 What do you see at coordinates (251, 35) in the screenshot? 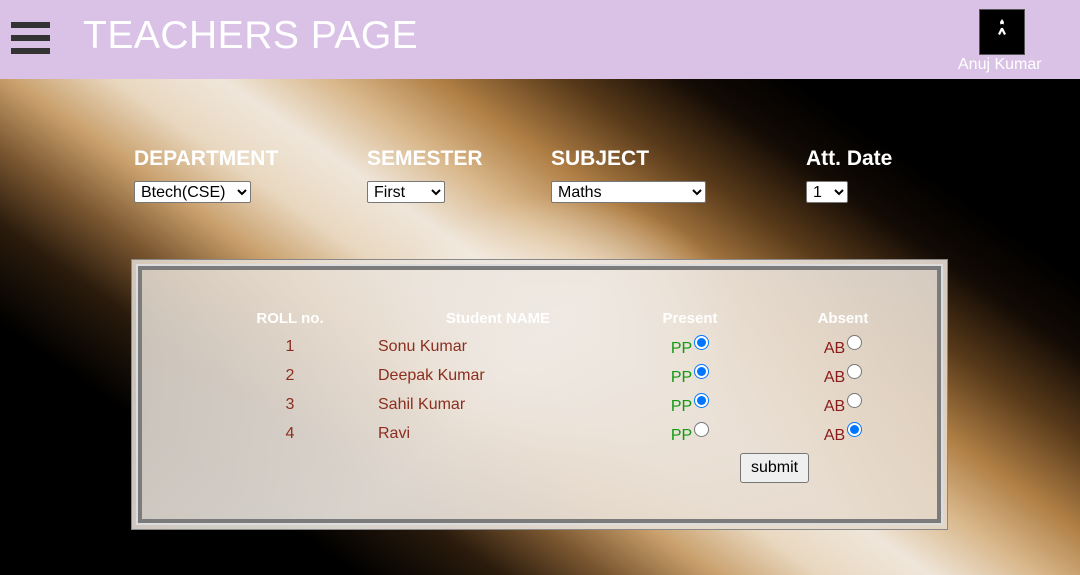
I see `page-title: TEACHERS PAGE` at bounding box center [251, 35].